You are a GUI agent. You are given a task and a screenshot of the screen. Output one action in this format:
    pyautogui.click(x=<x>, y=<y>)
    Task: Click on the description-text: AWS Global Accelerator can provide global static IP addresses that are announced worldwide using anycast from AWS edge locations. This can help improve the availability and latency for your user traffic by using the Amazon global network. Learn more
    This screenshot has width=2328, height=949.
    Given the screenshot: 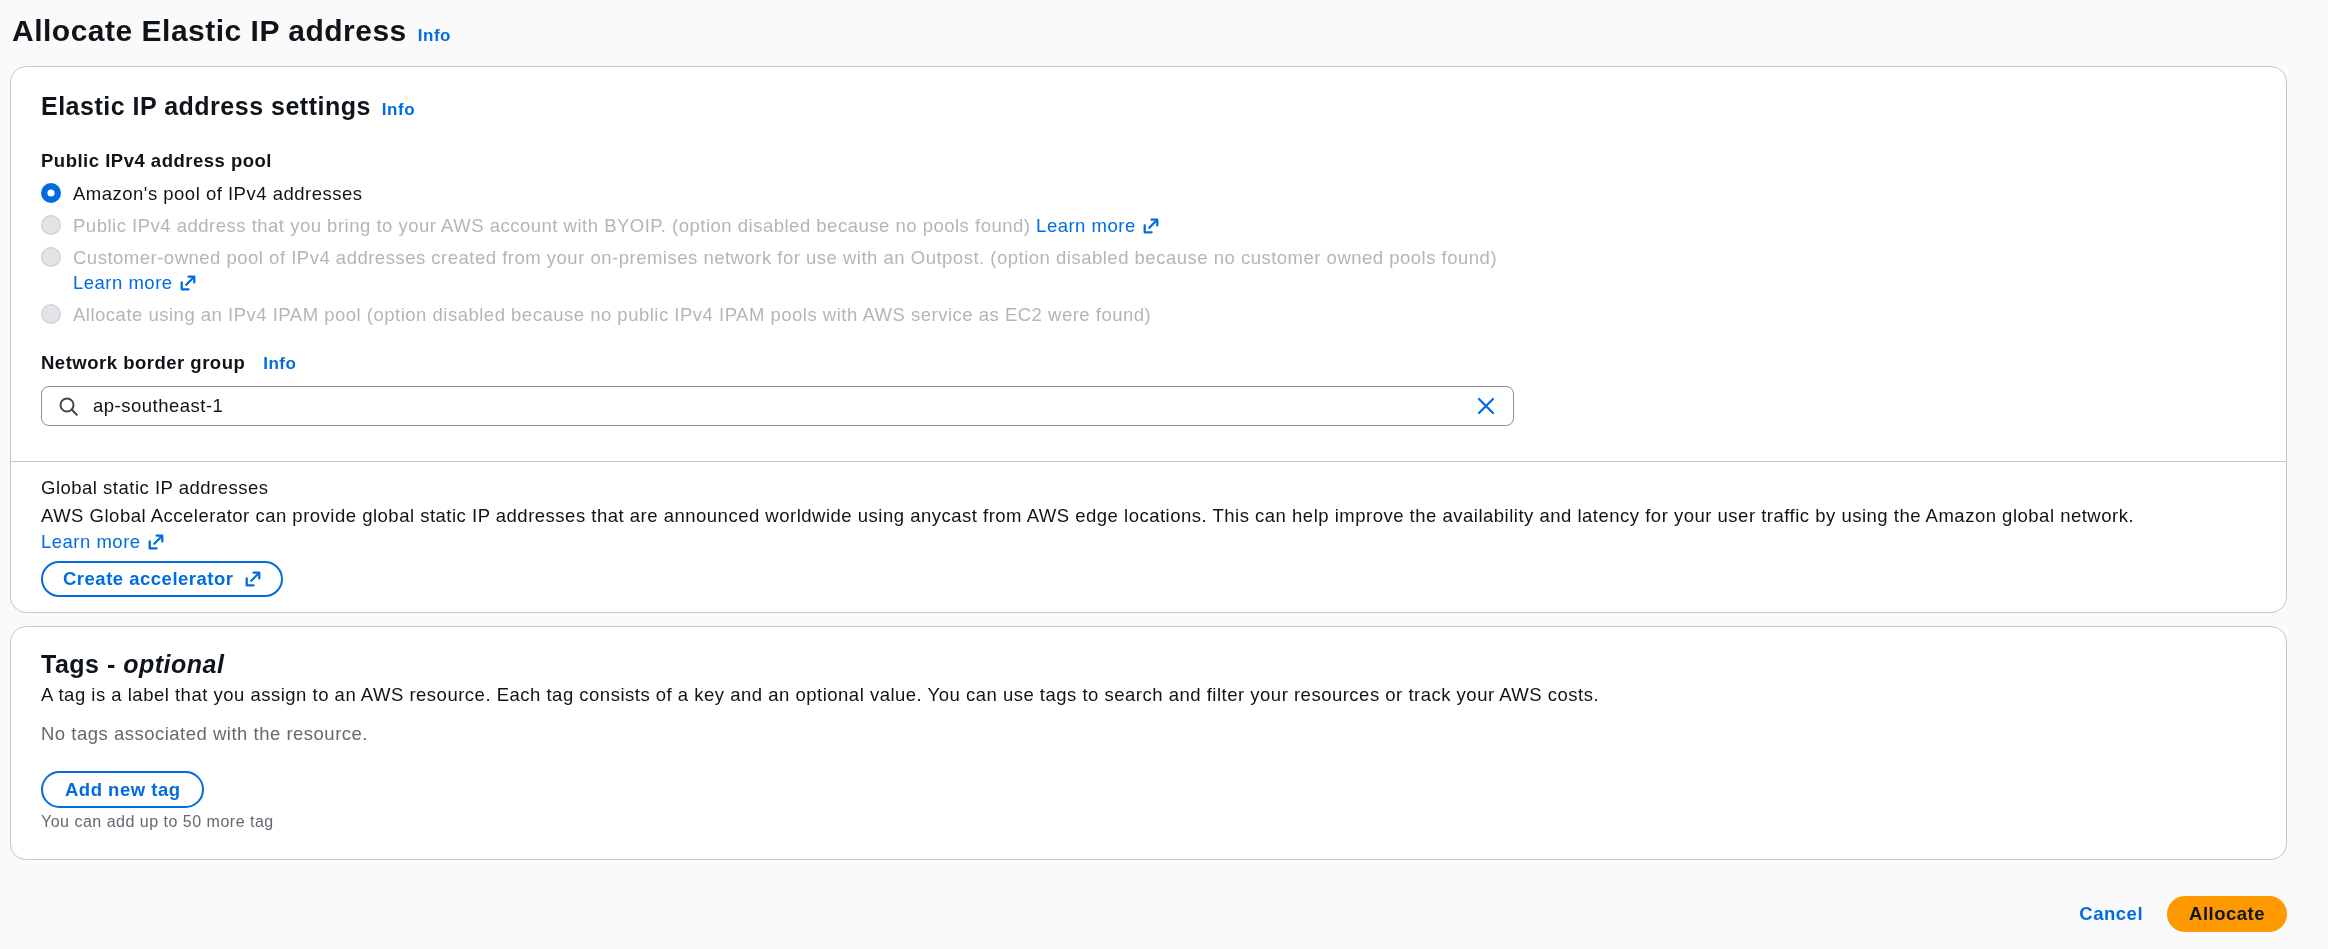 What is the action you would take?
    pyautogui.click(x=1088, y=529)
    